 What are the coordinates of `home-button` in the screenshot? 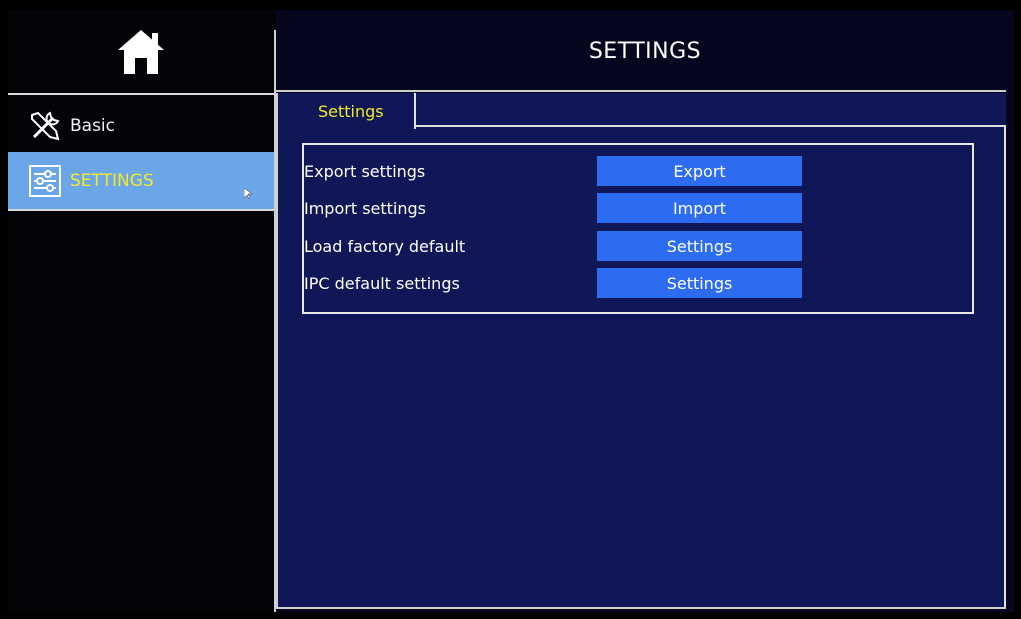 It's located at (141, 51).